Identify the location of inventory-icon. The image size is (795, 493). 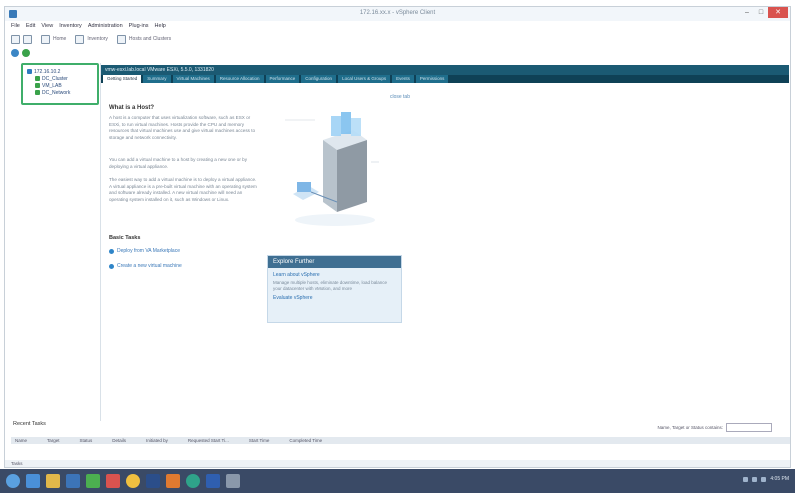
(80, 39).